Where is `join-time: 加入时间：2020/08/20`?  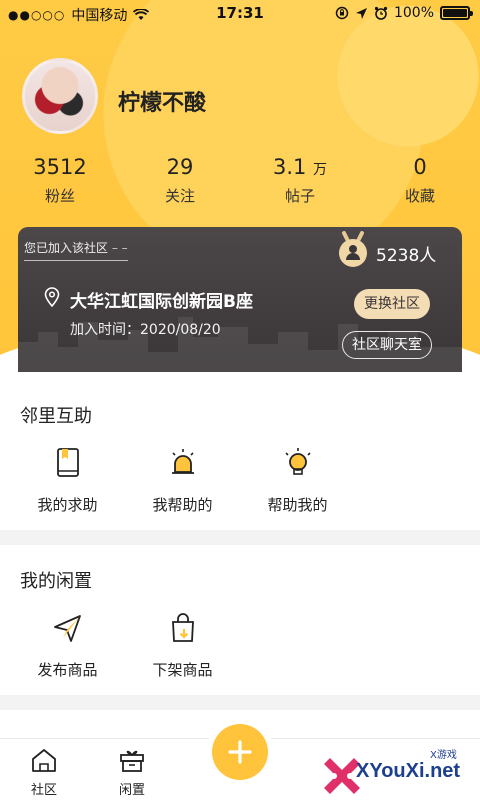 join-time: 加入时间：2020/08/20 is located at coordinates (145, 330).